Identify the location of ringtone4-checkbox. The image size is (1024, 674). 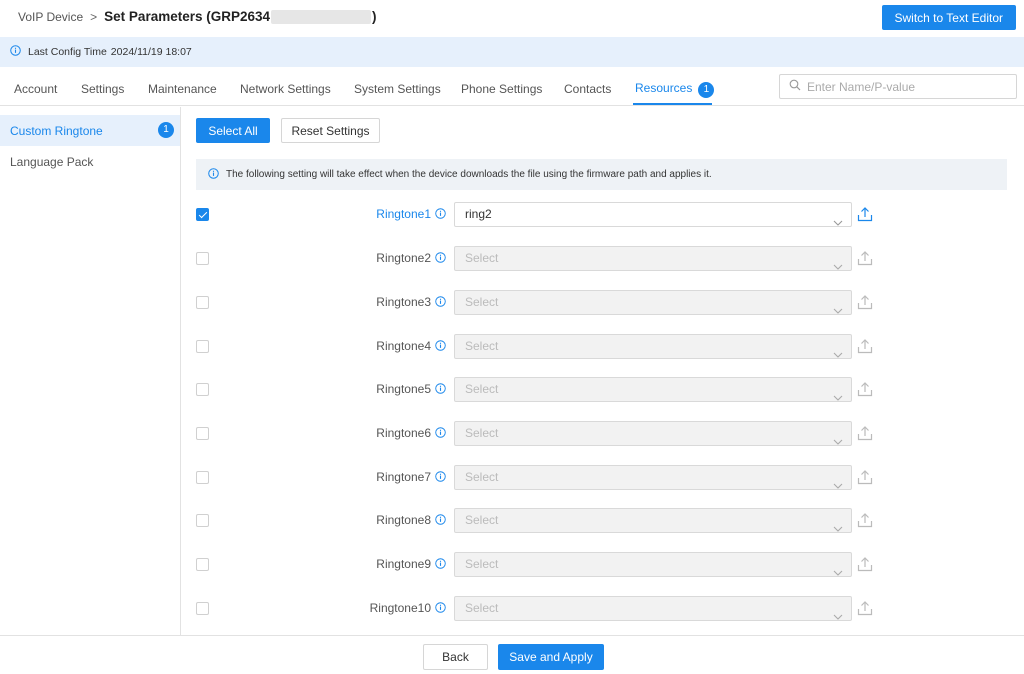
(202, 346).